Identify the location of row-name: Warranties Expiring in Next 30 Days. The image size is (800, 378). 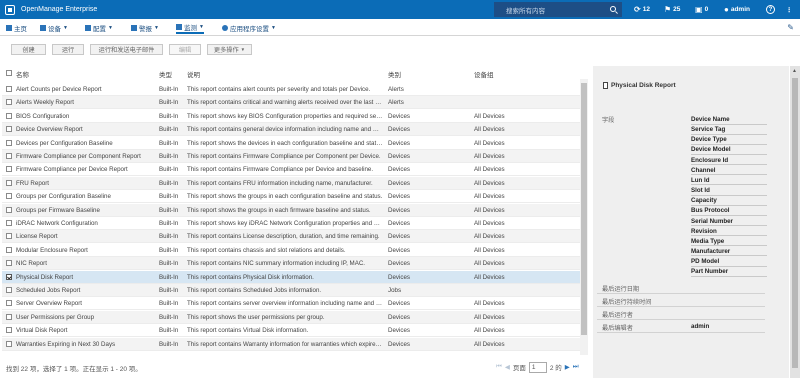
(86, 344).